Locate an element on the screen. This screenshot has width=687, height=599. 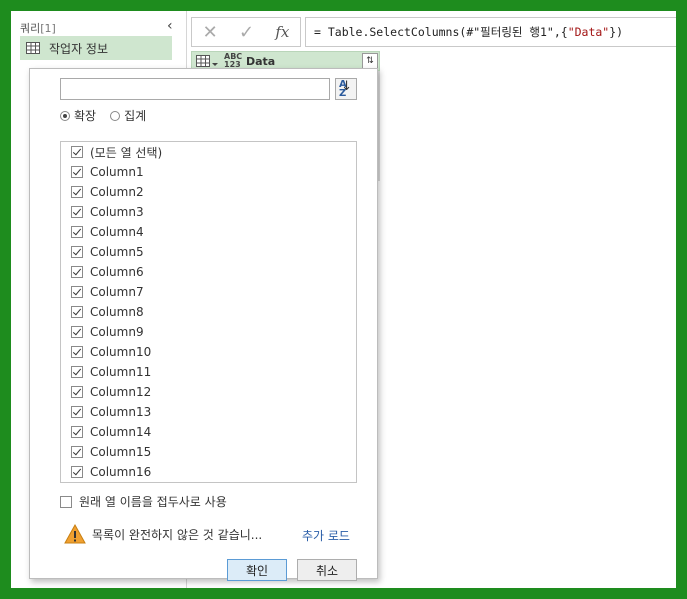
column-item: Column16 is located at coordinates (111, 472).